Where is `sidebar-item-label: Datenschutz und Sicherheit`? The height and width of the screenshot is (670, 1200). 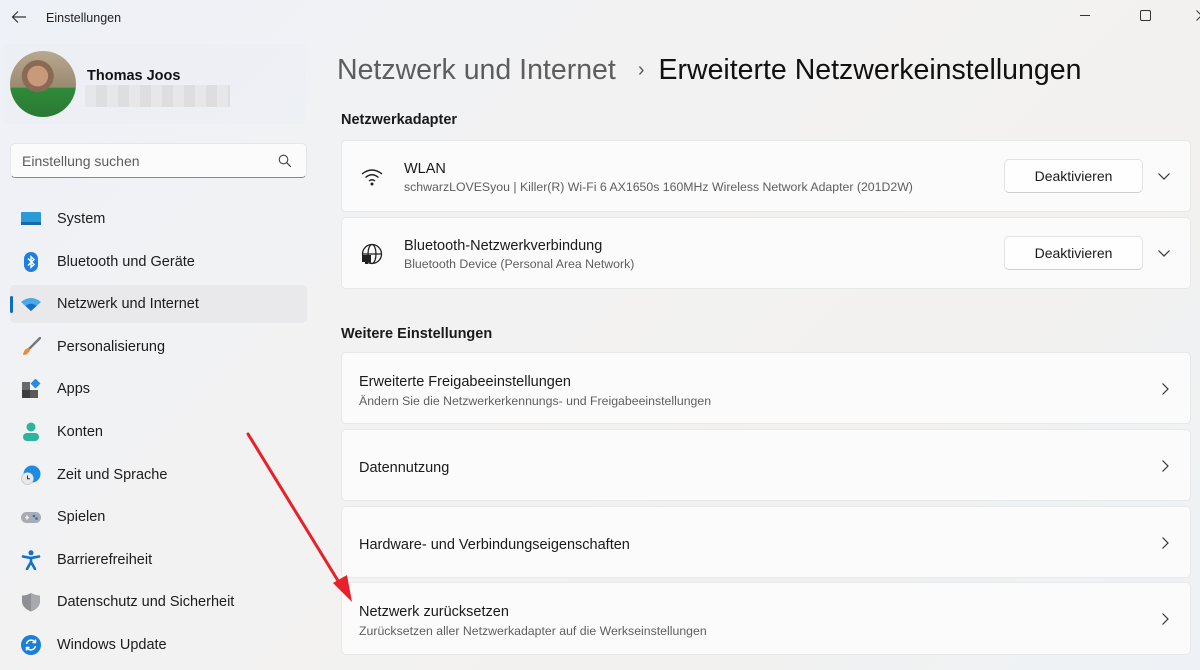 sidebar-item-label: Datenschutz und Sicherheit is located at coordinates (146, 602).